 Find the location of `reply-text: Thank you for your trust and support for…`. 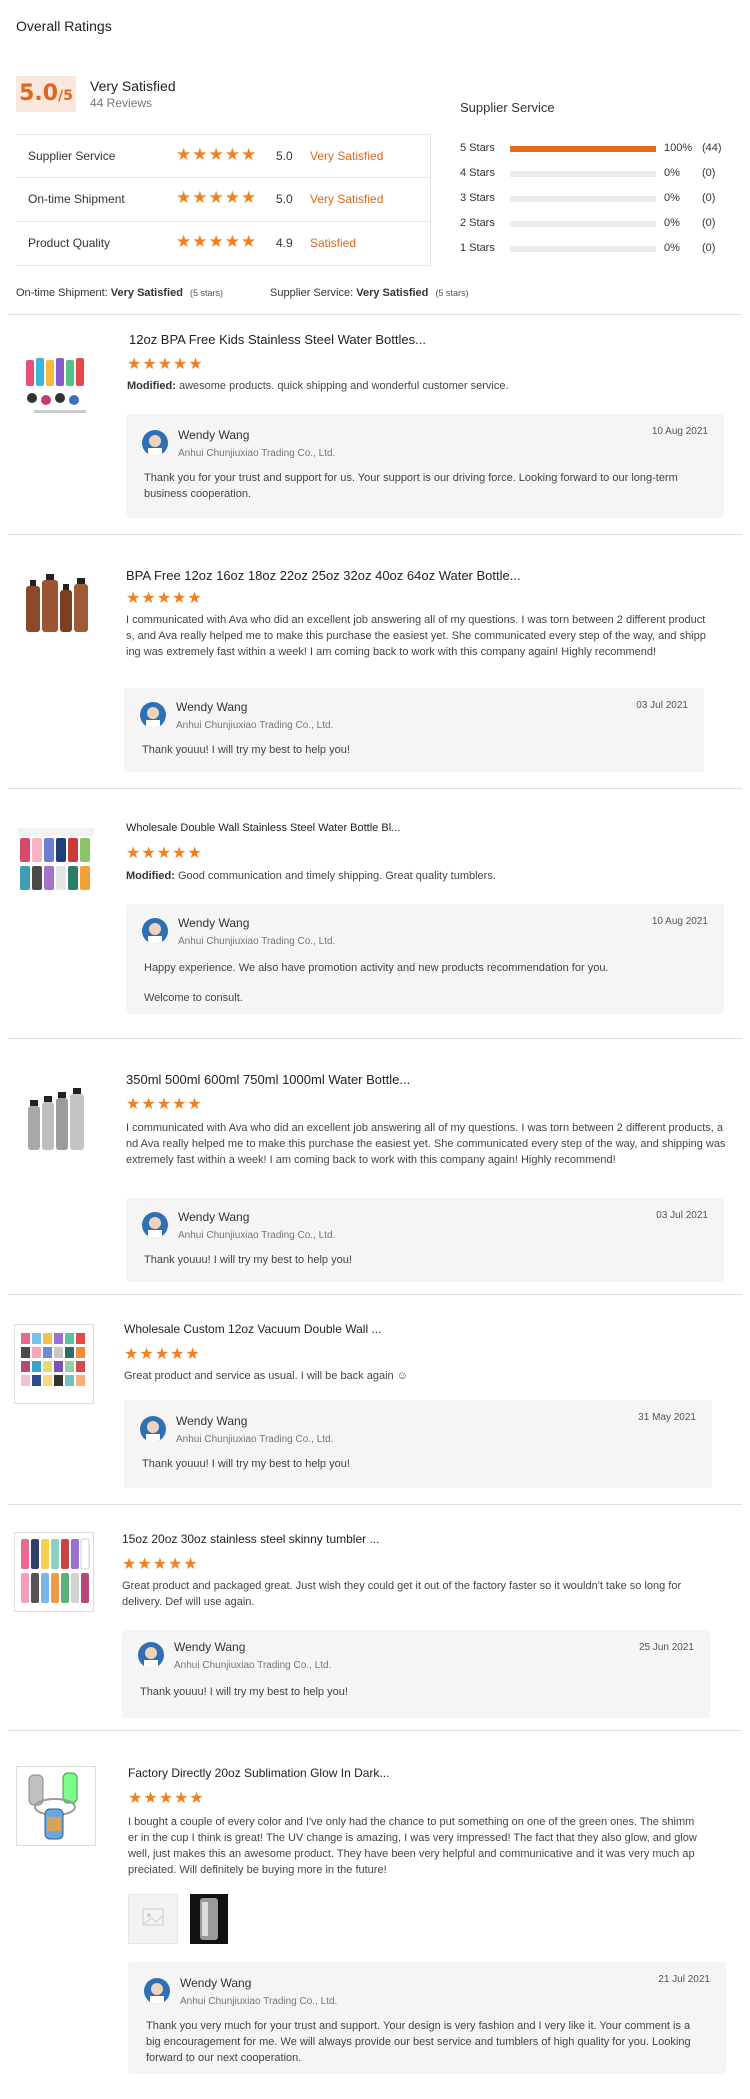

reply-text: Thank you for your trust and support for… is located at coordinates (411, 486).